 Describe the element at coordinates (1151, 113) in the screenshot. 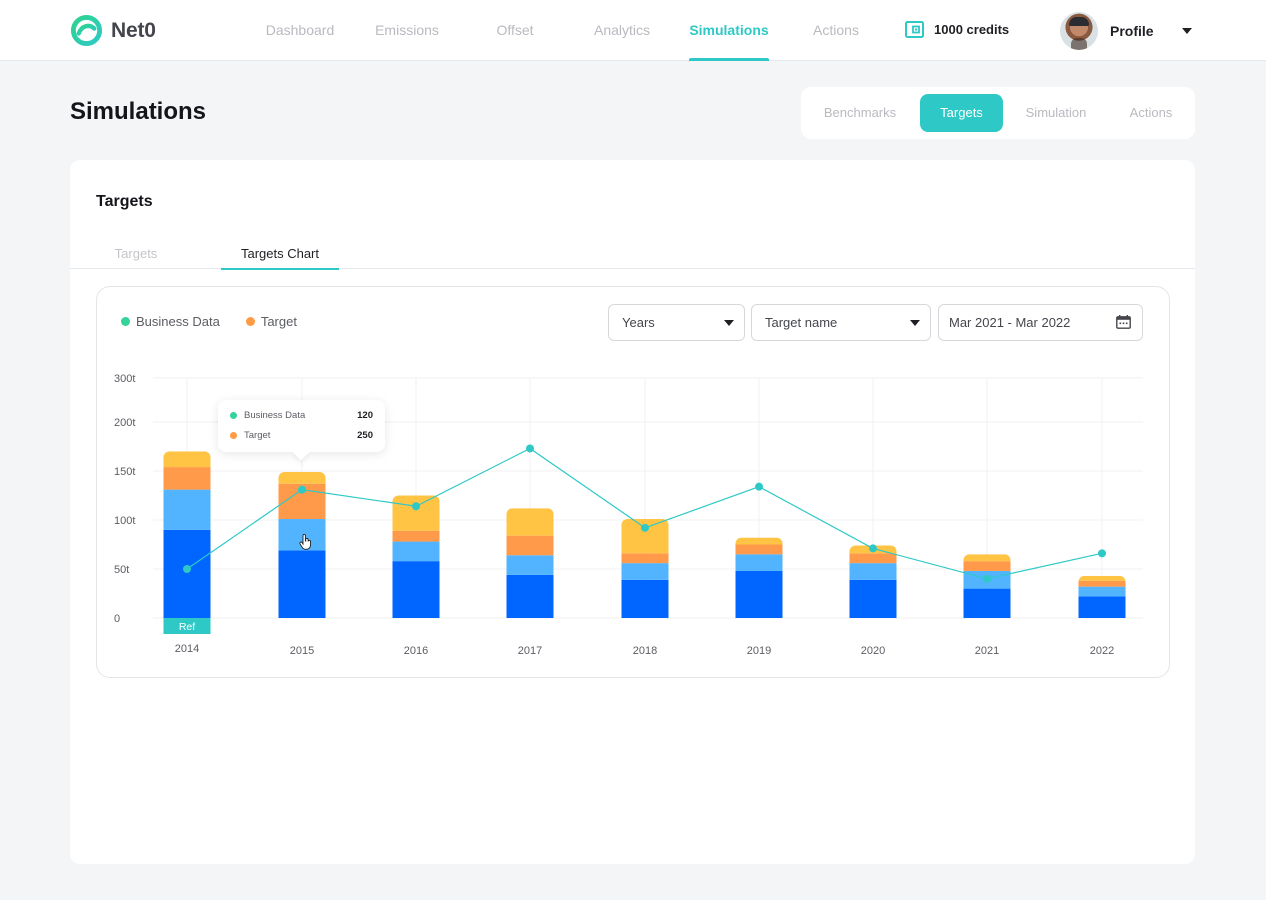

I see `segment-actions: Actions` at that location.